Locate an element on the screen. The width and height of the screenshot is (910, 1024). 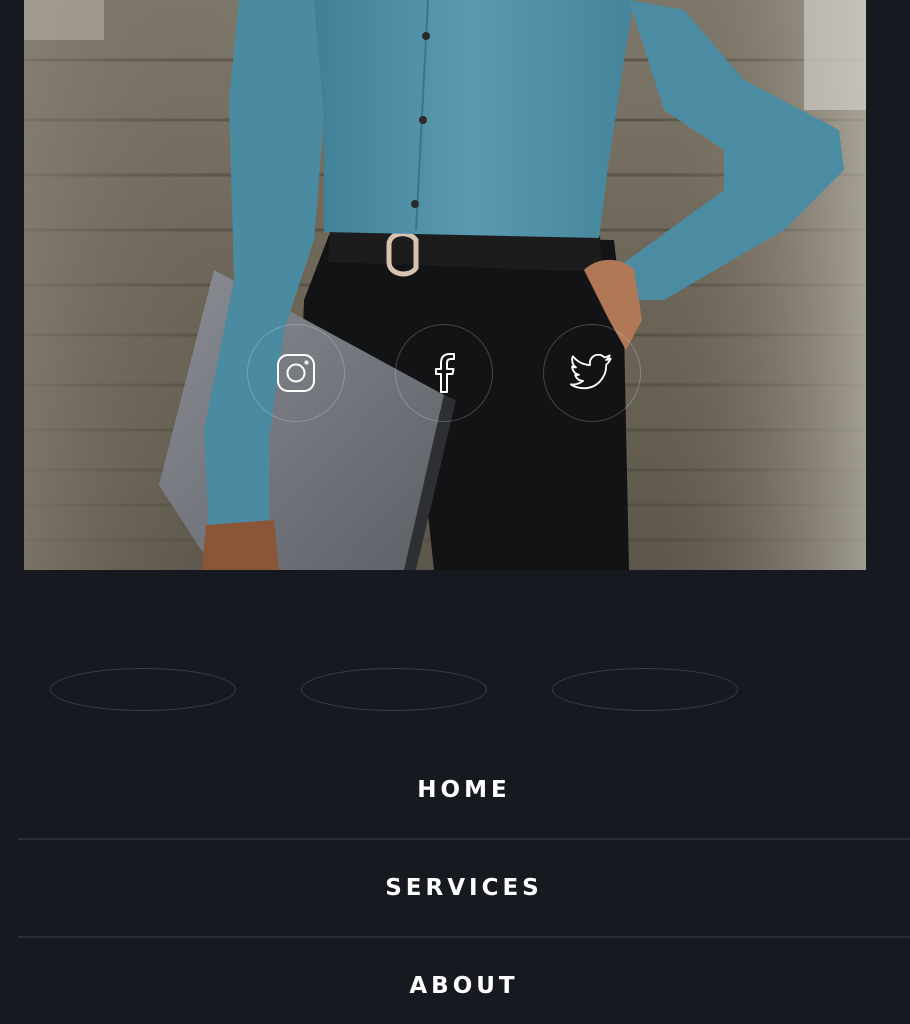
facebook-icon is located at coordinates (445, 373).